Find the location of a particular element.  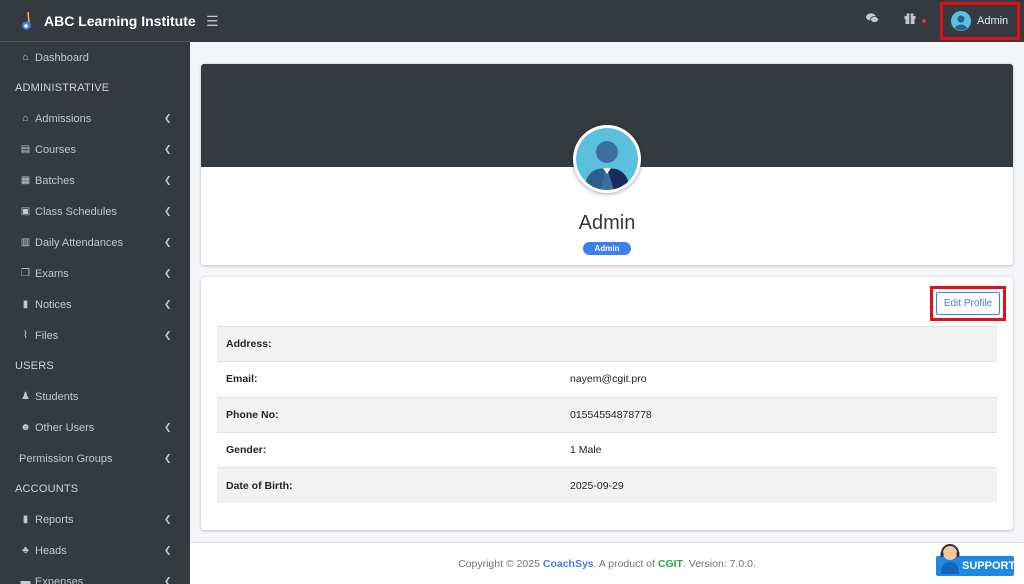

sidebar-item-label: Permission Groups is located at coordinates (66, 458).